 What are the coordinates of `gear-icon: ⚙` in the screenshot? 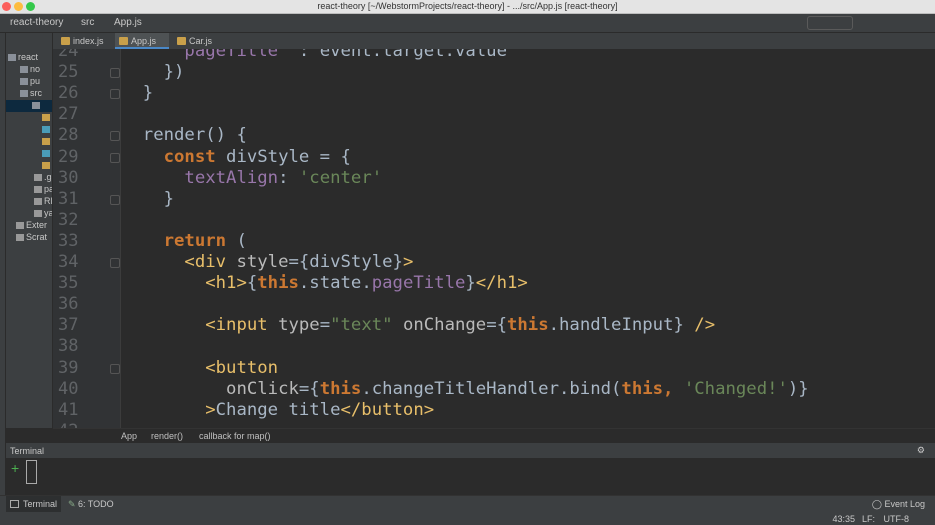 It's located at (921, 450).